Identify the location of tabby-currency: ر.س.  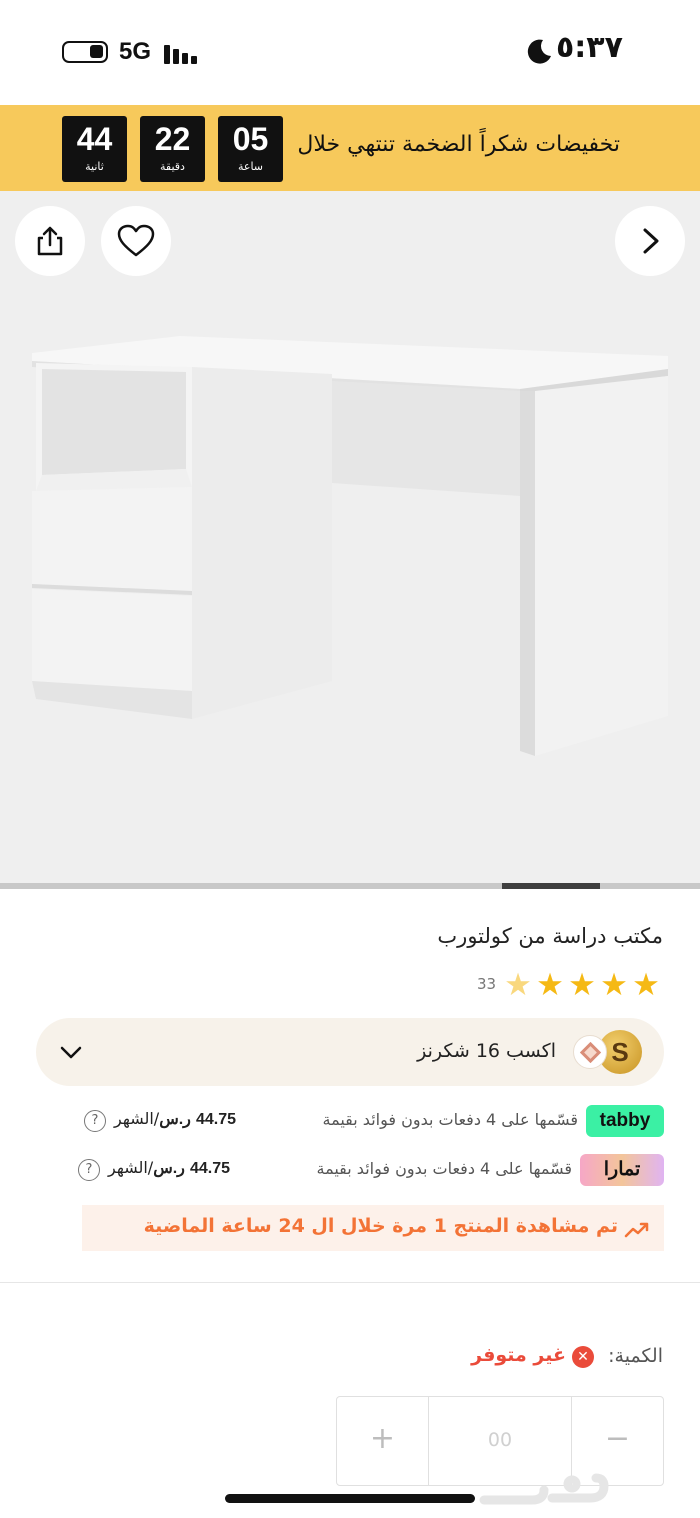
(175, 1119).